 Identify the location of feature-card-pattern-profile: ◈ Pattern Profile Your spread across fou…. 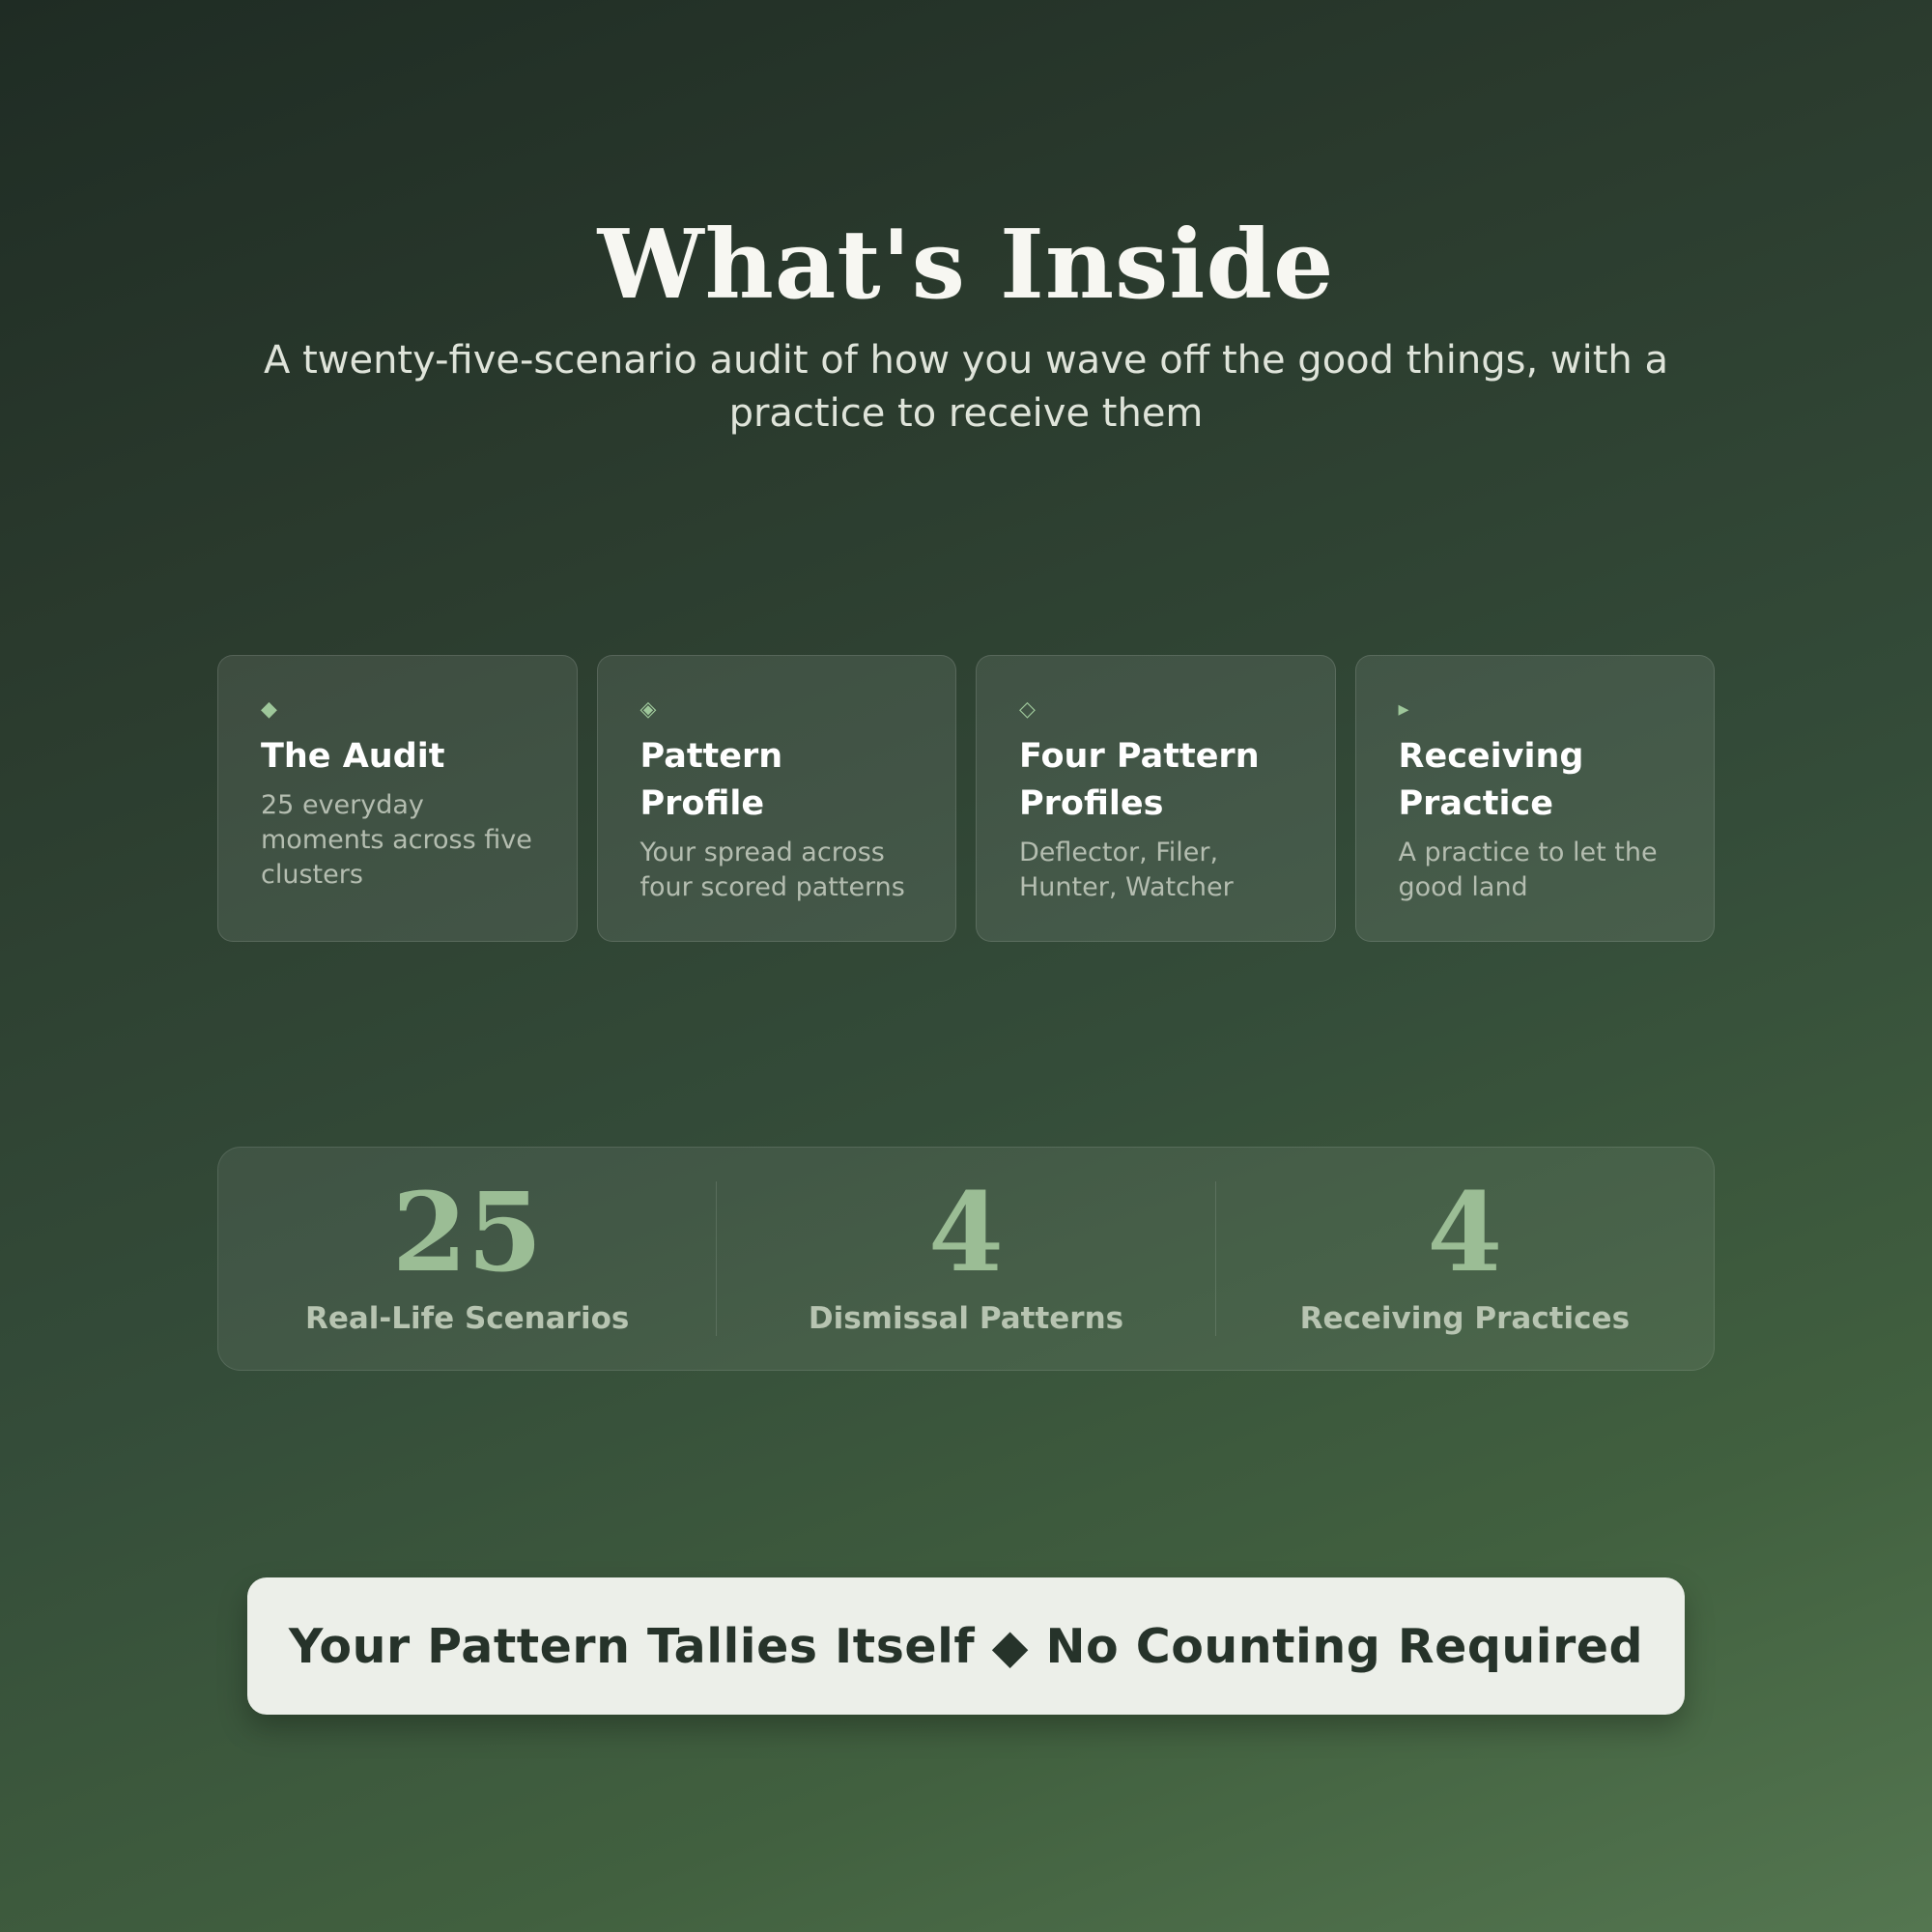
(776, 798).